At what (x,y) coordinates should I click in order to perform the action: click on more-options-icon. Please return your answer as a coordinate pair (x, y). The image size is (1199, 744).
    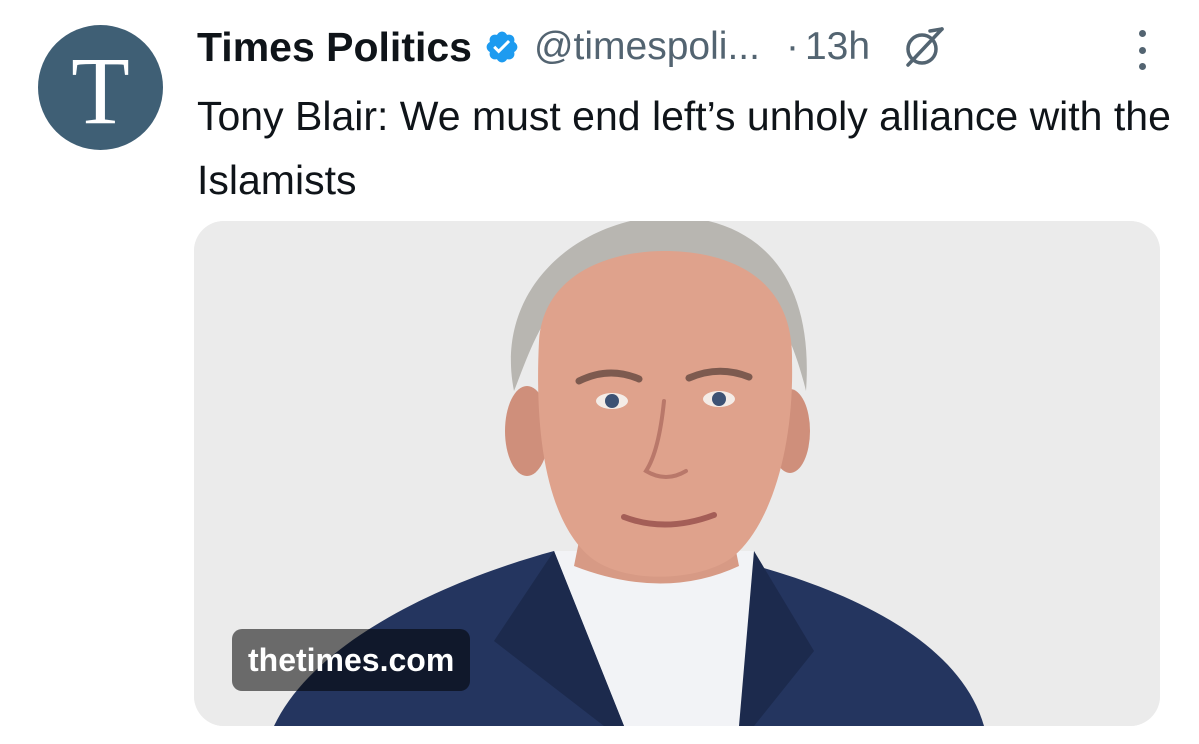
    Looking at the image, I should click on (1142, 50).